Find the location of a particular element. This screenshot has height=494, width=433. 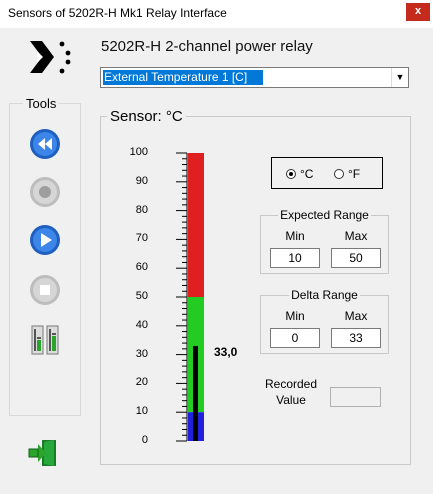

delta-min-label: Min is located at coordinates (295, 316).